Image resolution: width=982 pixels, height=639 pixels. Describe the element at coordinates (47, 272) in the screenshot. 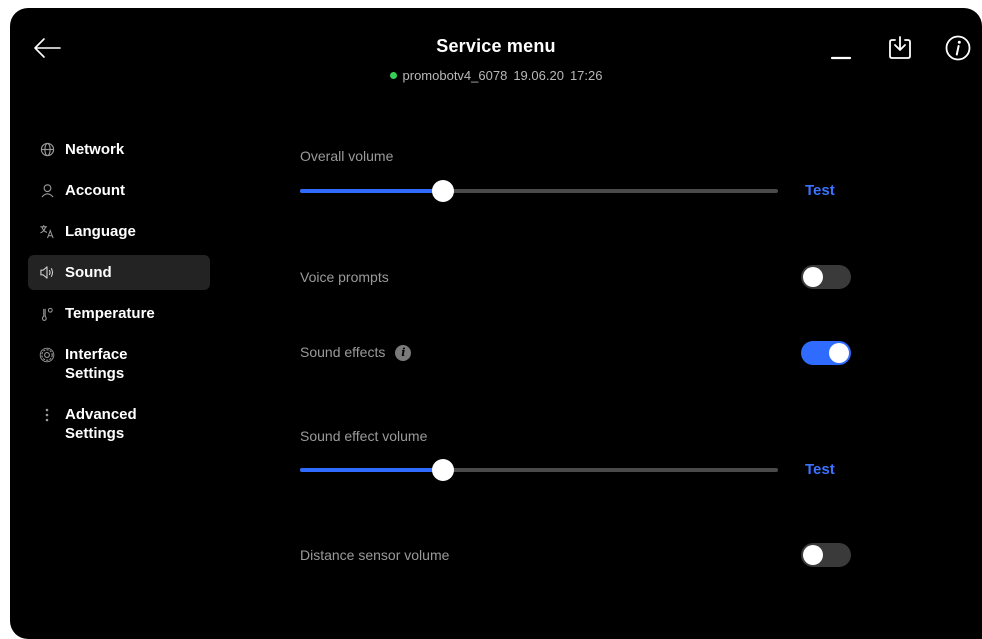

I see `speaker-icon` at that location.